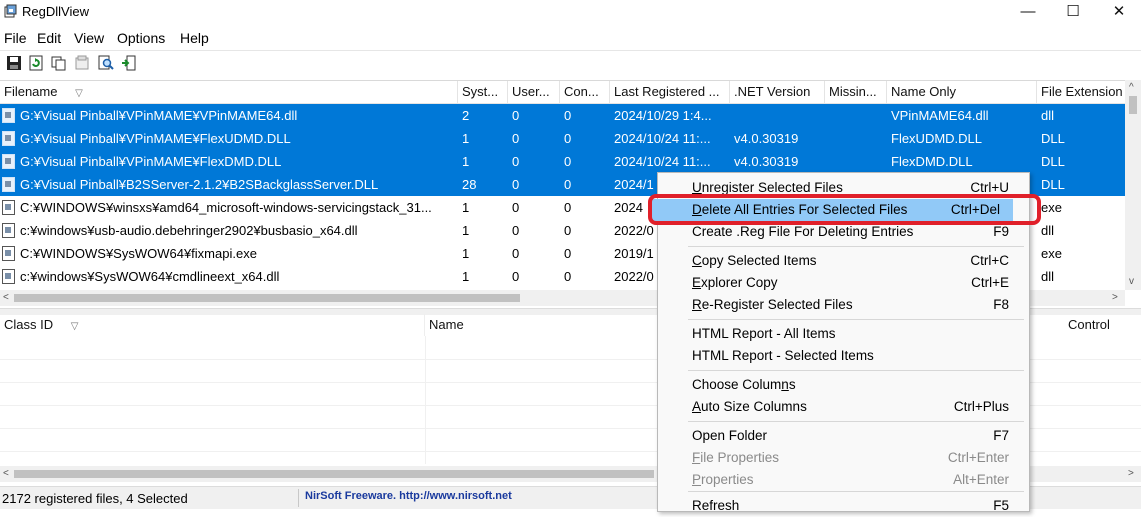 Image resolution: width=1141 pixels, height=517 pixels. What do you see at coordinates (469, 184) in the screenshot?
I see `table-cell: 28` at bounding box center [469, 184].